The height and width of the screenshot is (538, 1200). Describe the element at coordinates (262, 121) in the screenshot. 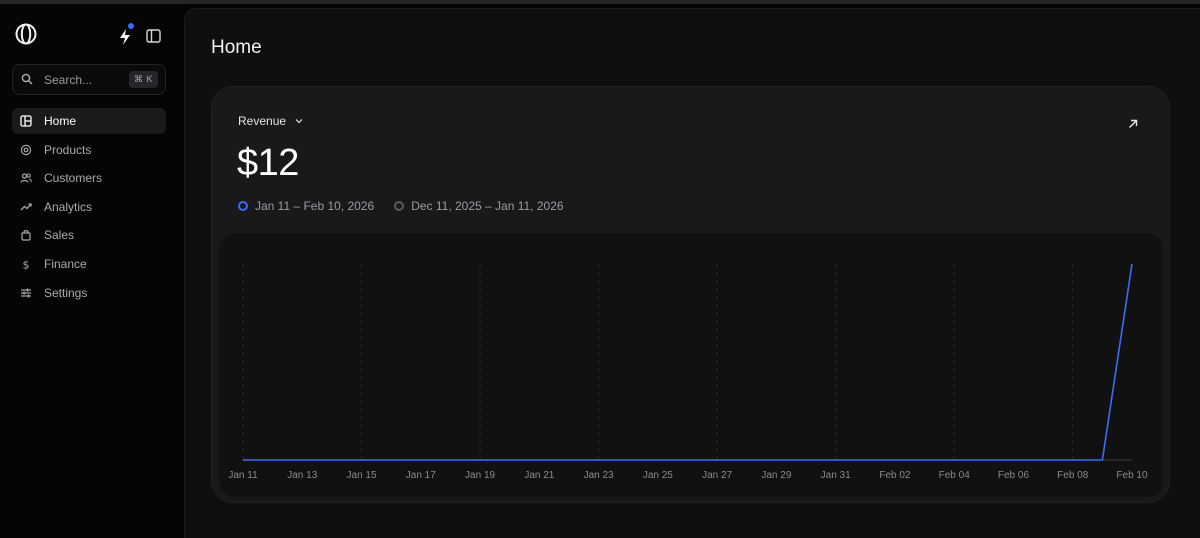

I see `metric-label: Revenue` at that location.